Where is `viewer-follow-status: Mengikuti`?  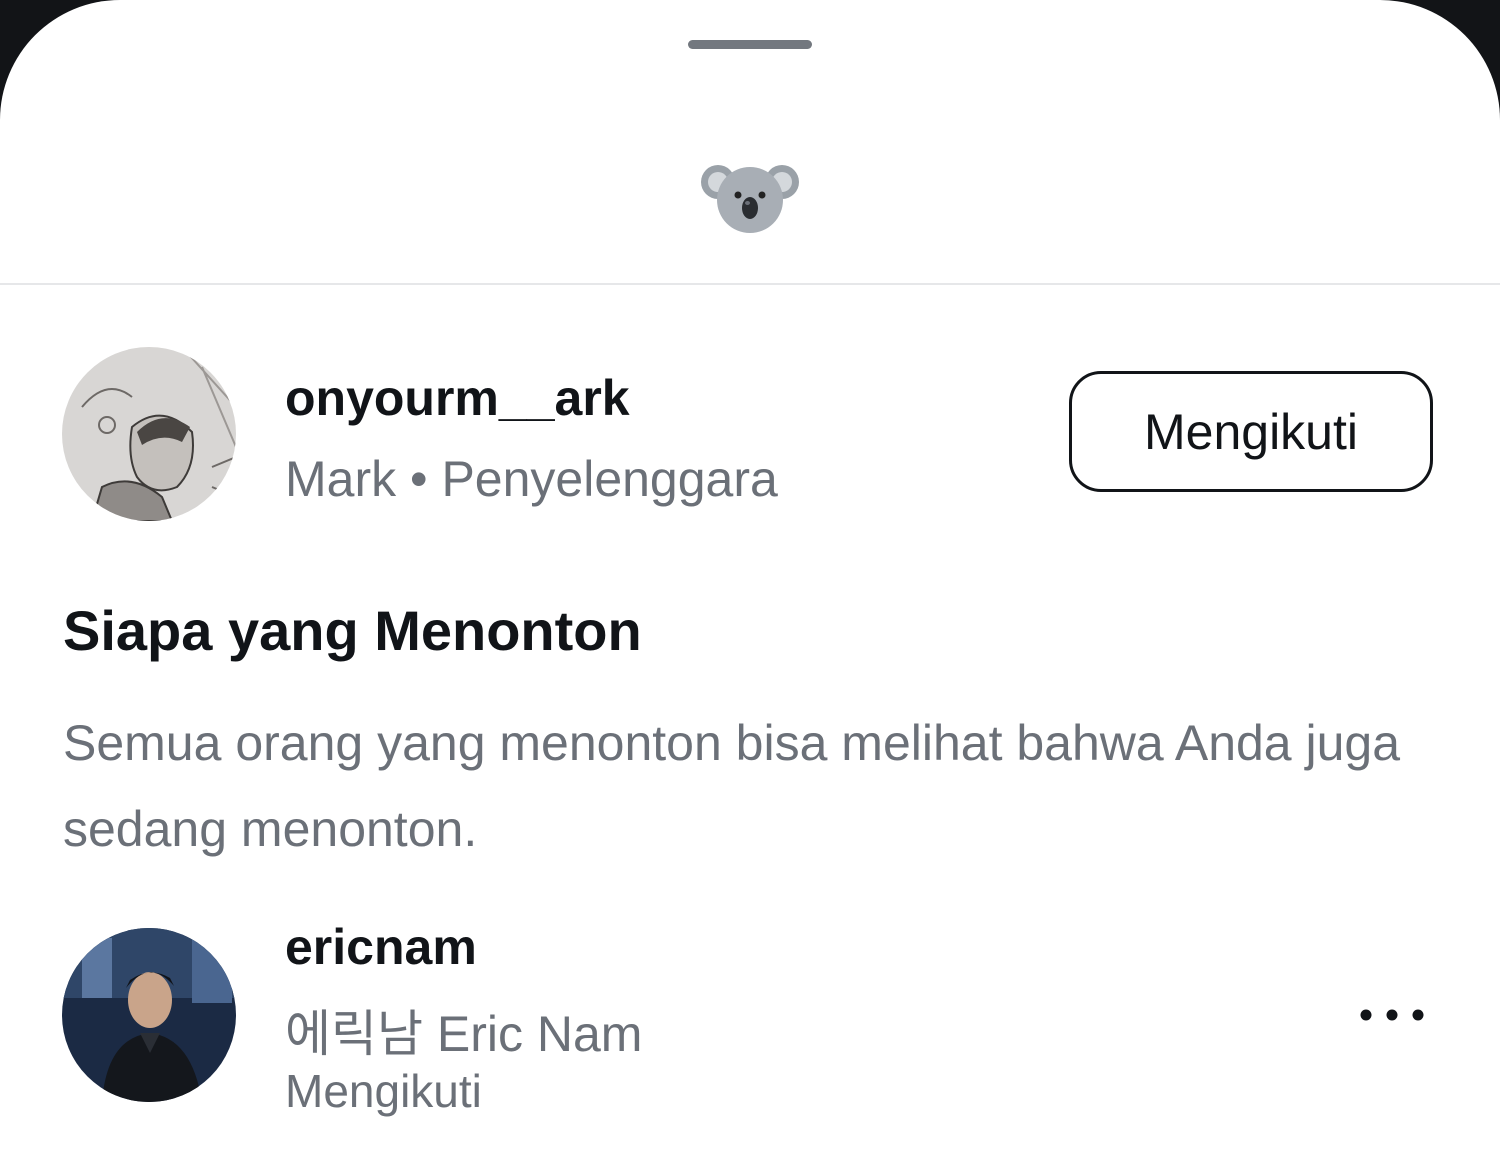 viewer-follow-status: Mengikuti is located at coordinates (383, 1091).